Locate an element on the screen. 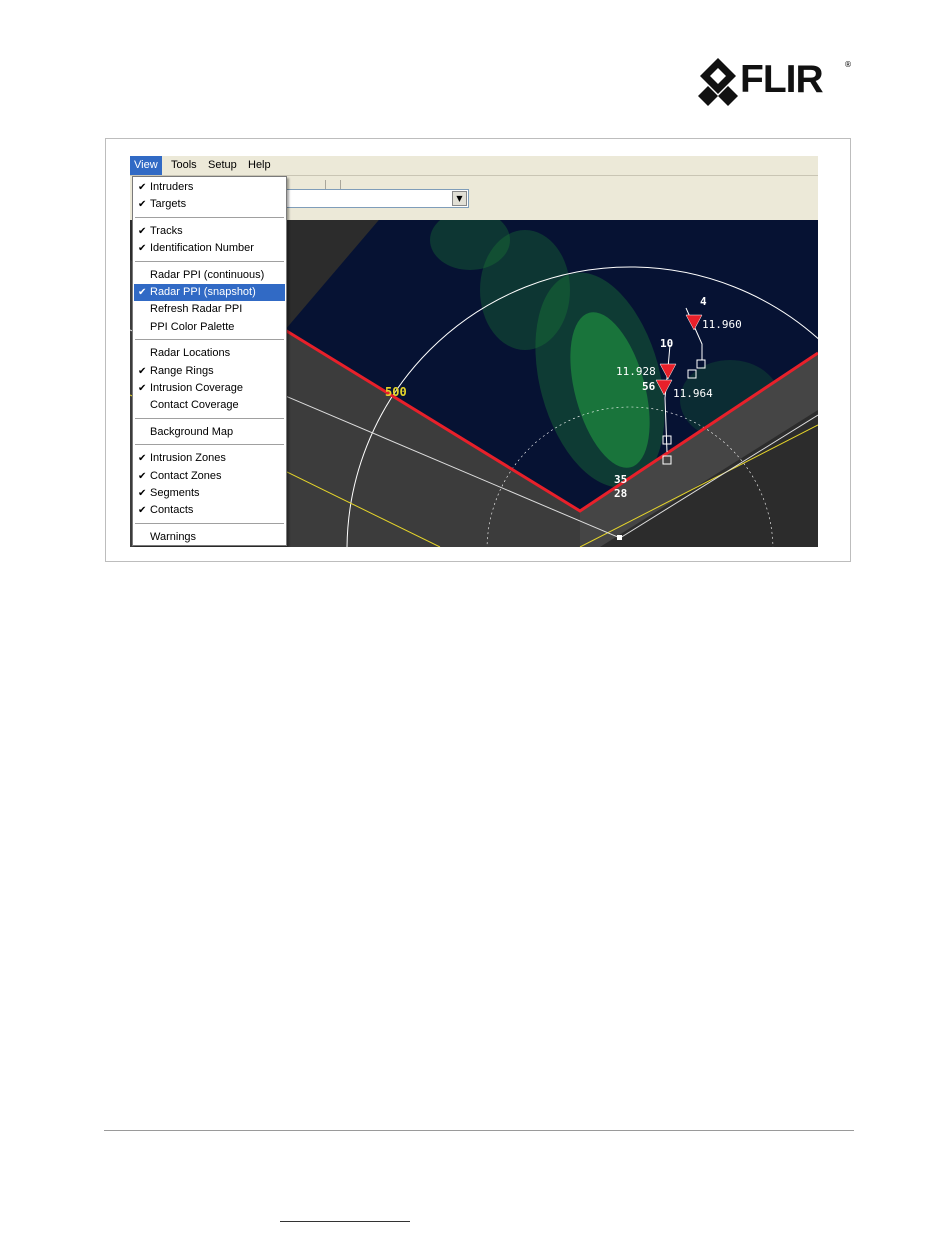  menu-item-radar-ppi-snapshot: ✔ Radar PPI (snapshot) is located at coordinates (209, 292).